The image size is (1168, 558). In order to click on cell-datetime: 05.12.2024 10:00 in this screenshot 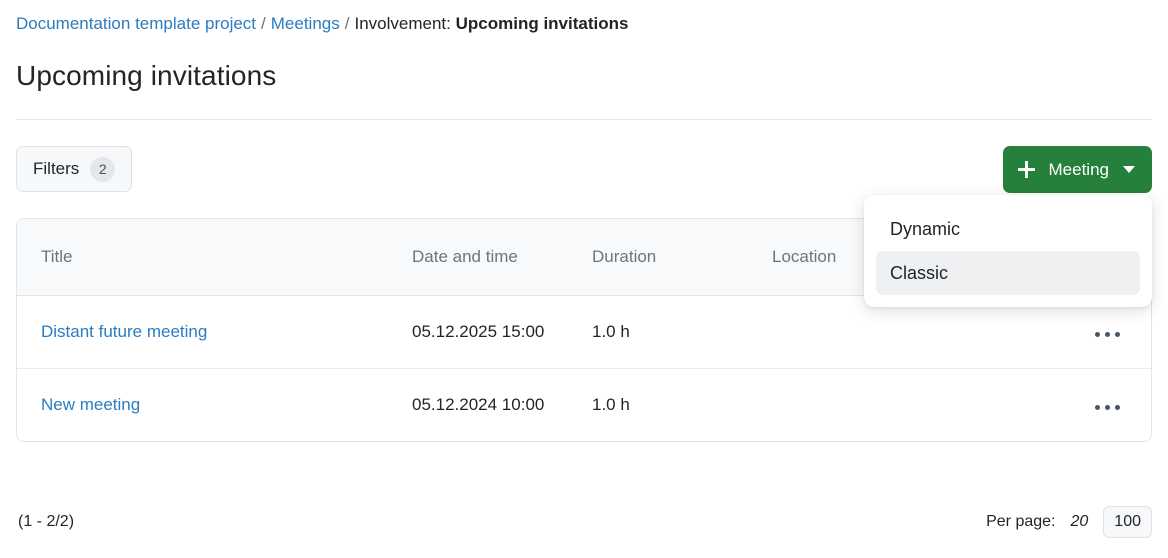, I will do `click(478, 404)`.